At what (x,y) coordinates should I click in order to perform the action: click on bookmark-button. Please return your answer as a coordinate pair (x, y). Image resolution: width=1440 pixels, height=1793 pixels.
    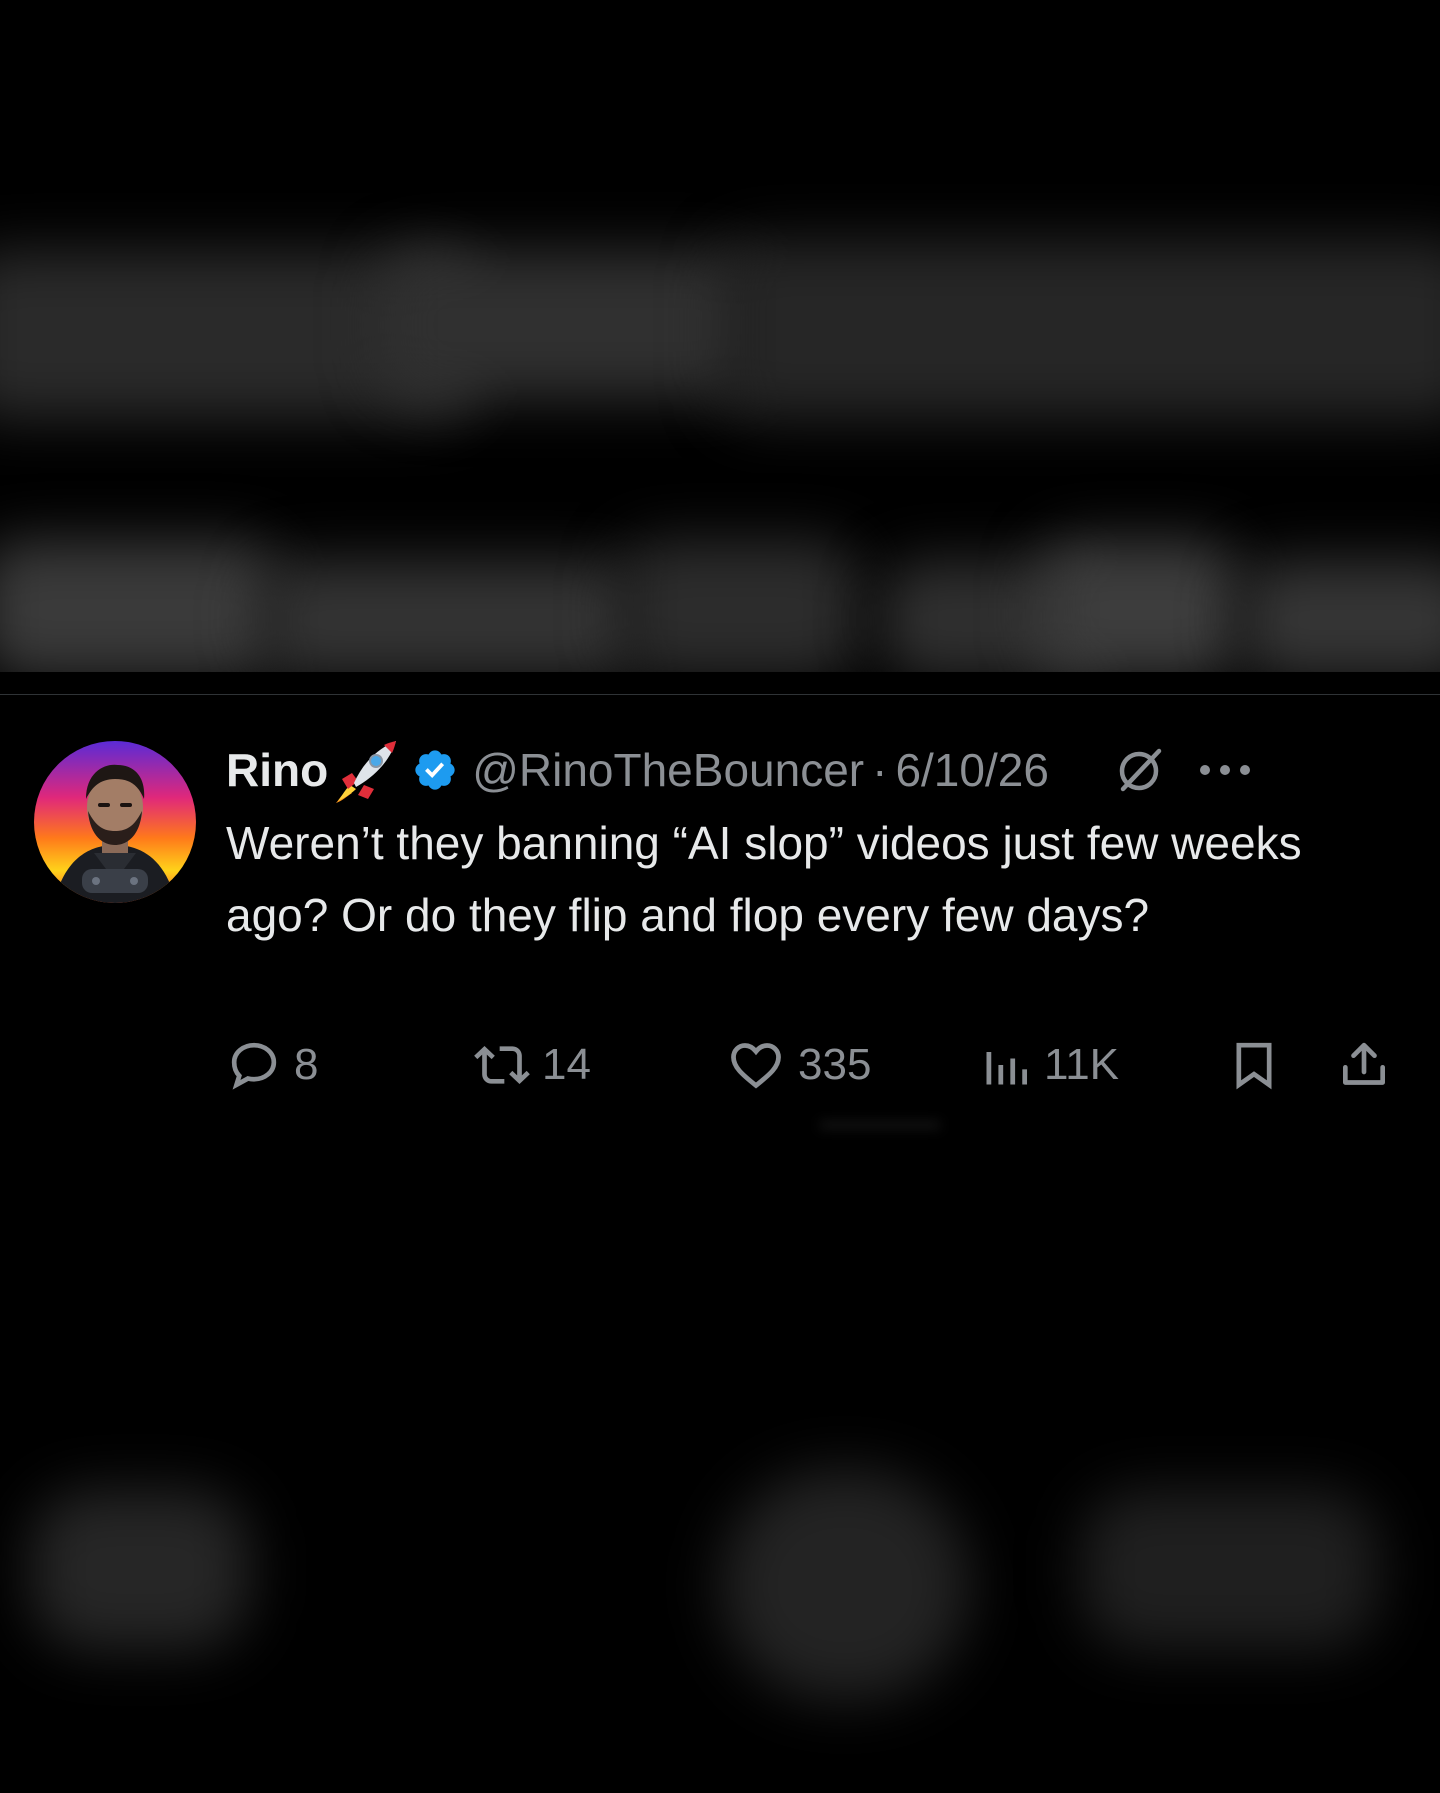
    Looking at the image, I should click on (1254, 1065).